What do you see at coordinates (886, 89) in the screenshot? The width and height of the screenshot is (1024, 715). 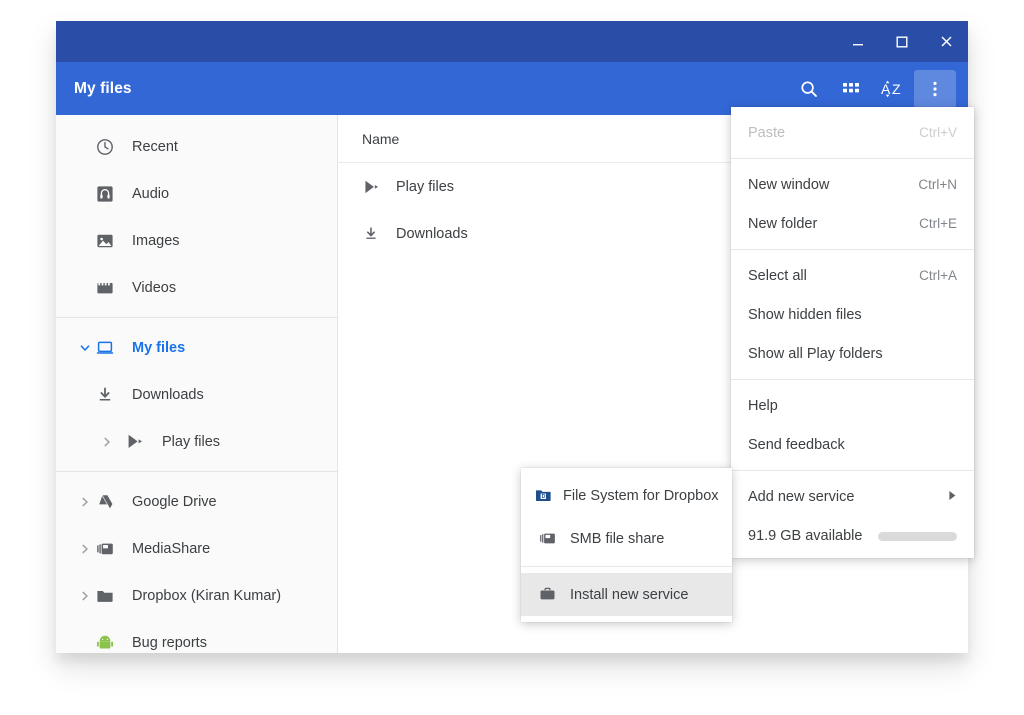 I see `svg-text: A` at bounding box center [886, 89].